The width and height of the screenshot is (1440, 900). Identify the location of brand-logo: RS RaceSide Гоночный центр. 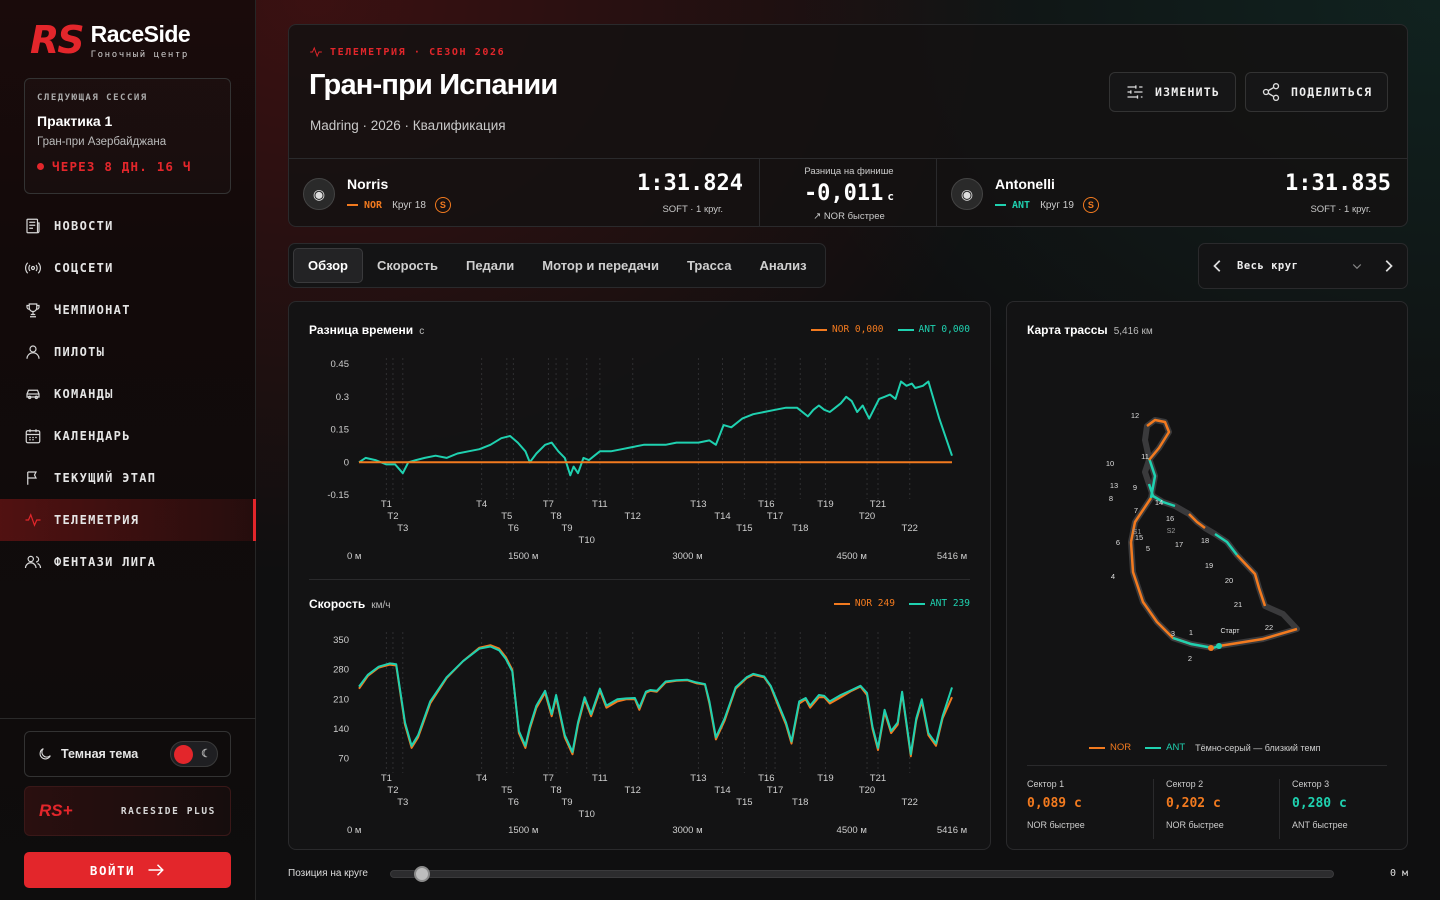
(110, 40).